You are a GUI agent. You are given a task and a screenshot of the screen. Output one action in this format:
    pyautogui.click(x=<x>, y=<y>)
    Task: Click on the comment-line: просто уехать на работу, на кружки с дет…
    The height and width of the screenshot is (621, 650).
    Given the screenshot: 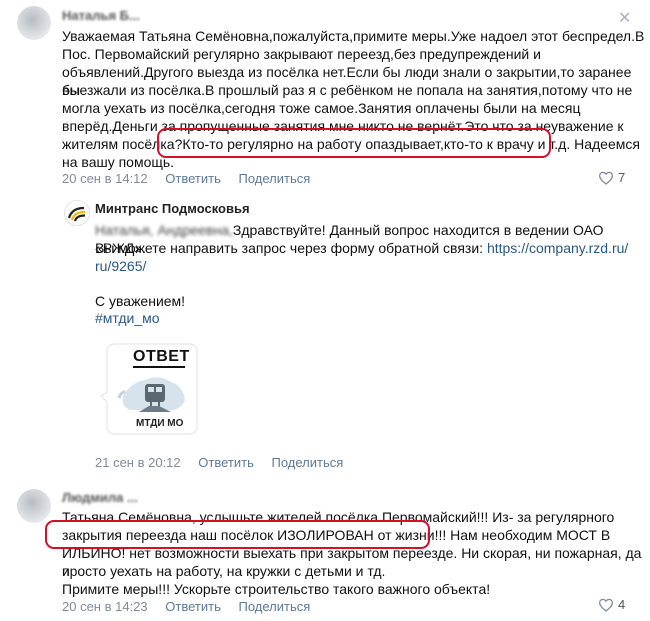 What is the action you would take?
    pyautogui.click(x=224, y=571)
    